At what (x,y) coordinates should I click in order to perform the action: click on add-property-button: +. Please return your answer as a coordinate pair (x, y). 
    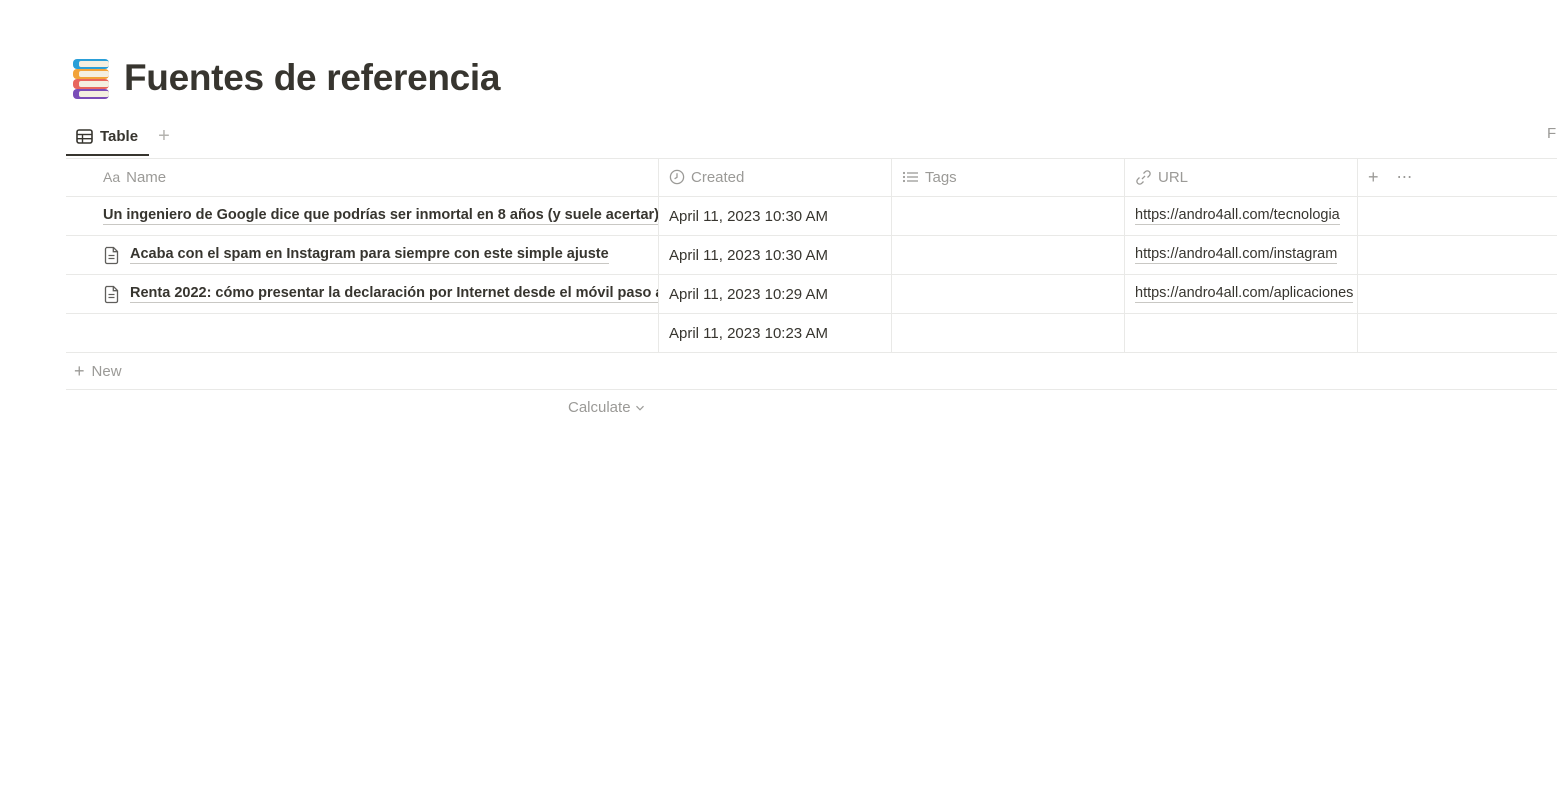
    Looking at the image, I should click on (1373, 177).